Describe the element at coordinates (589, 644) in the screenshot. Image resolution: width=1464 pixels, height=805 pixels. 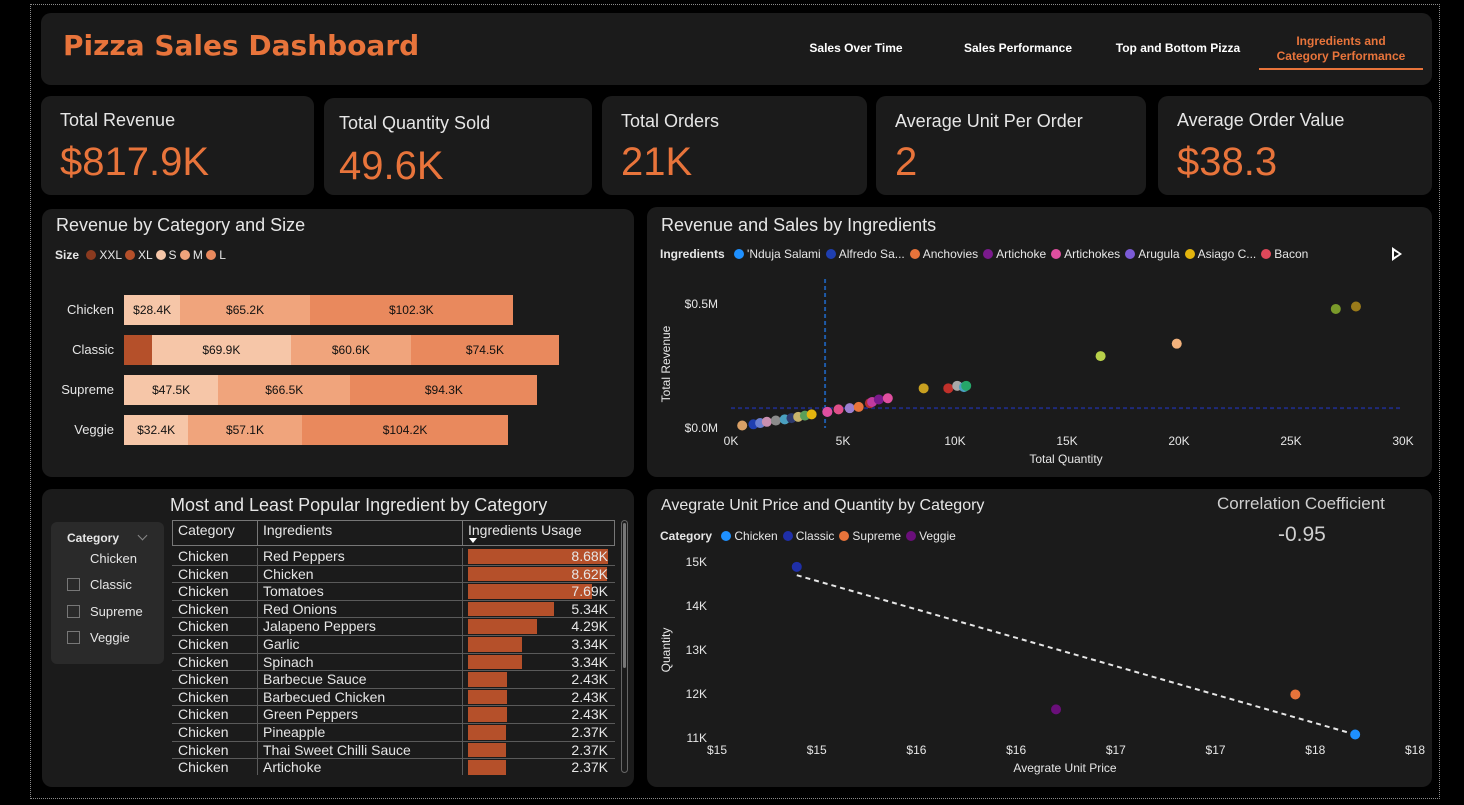
I see `cell-usage: 3.34K` at that location.